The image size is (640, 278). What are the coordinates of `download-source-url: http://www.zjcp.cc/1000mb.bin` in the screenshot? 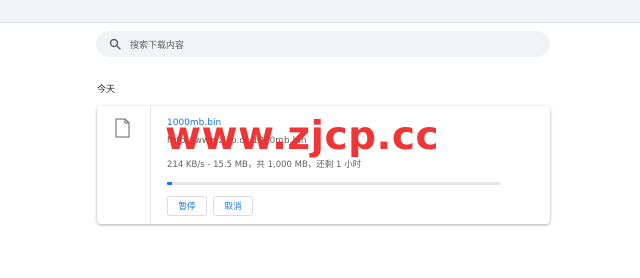 It's located at (237, 141).